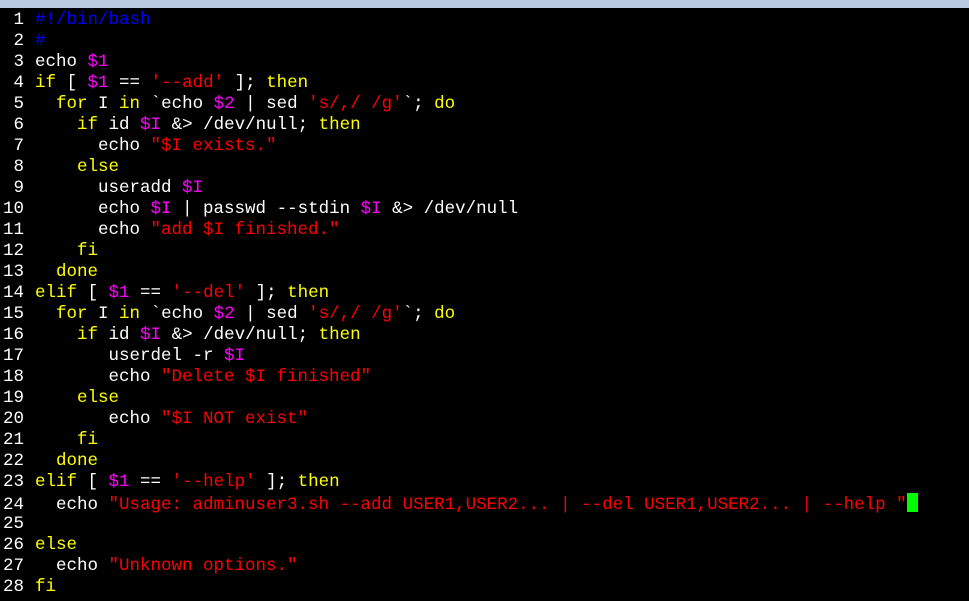 The image size is (969, 601). Describe the element at coordinates (71, 167) in the screenshot. I see `code-text: else` at that location.